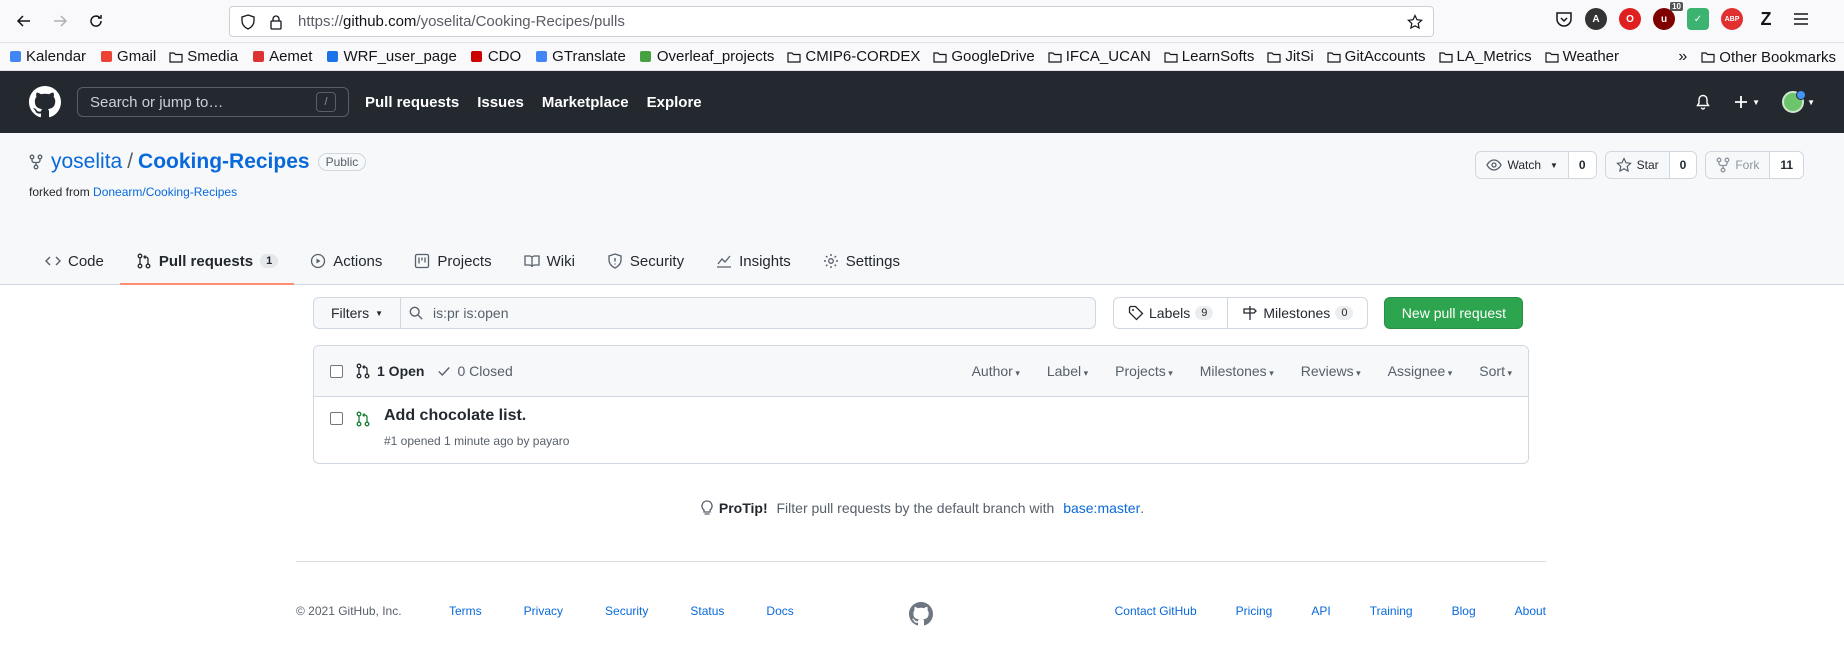 The width and height of the screenshot is (1844, 650). Describe the element at coordinates (465, 611) in the screenshot. I see `footer-terms: Terms` at that location.